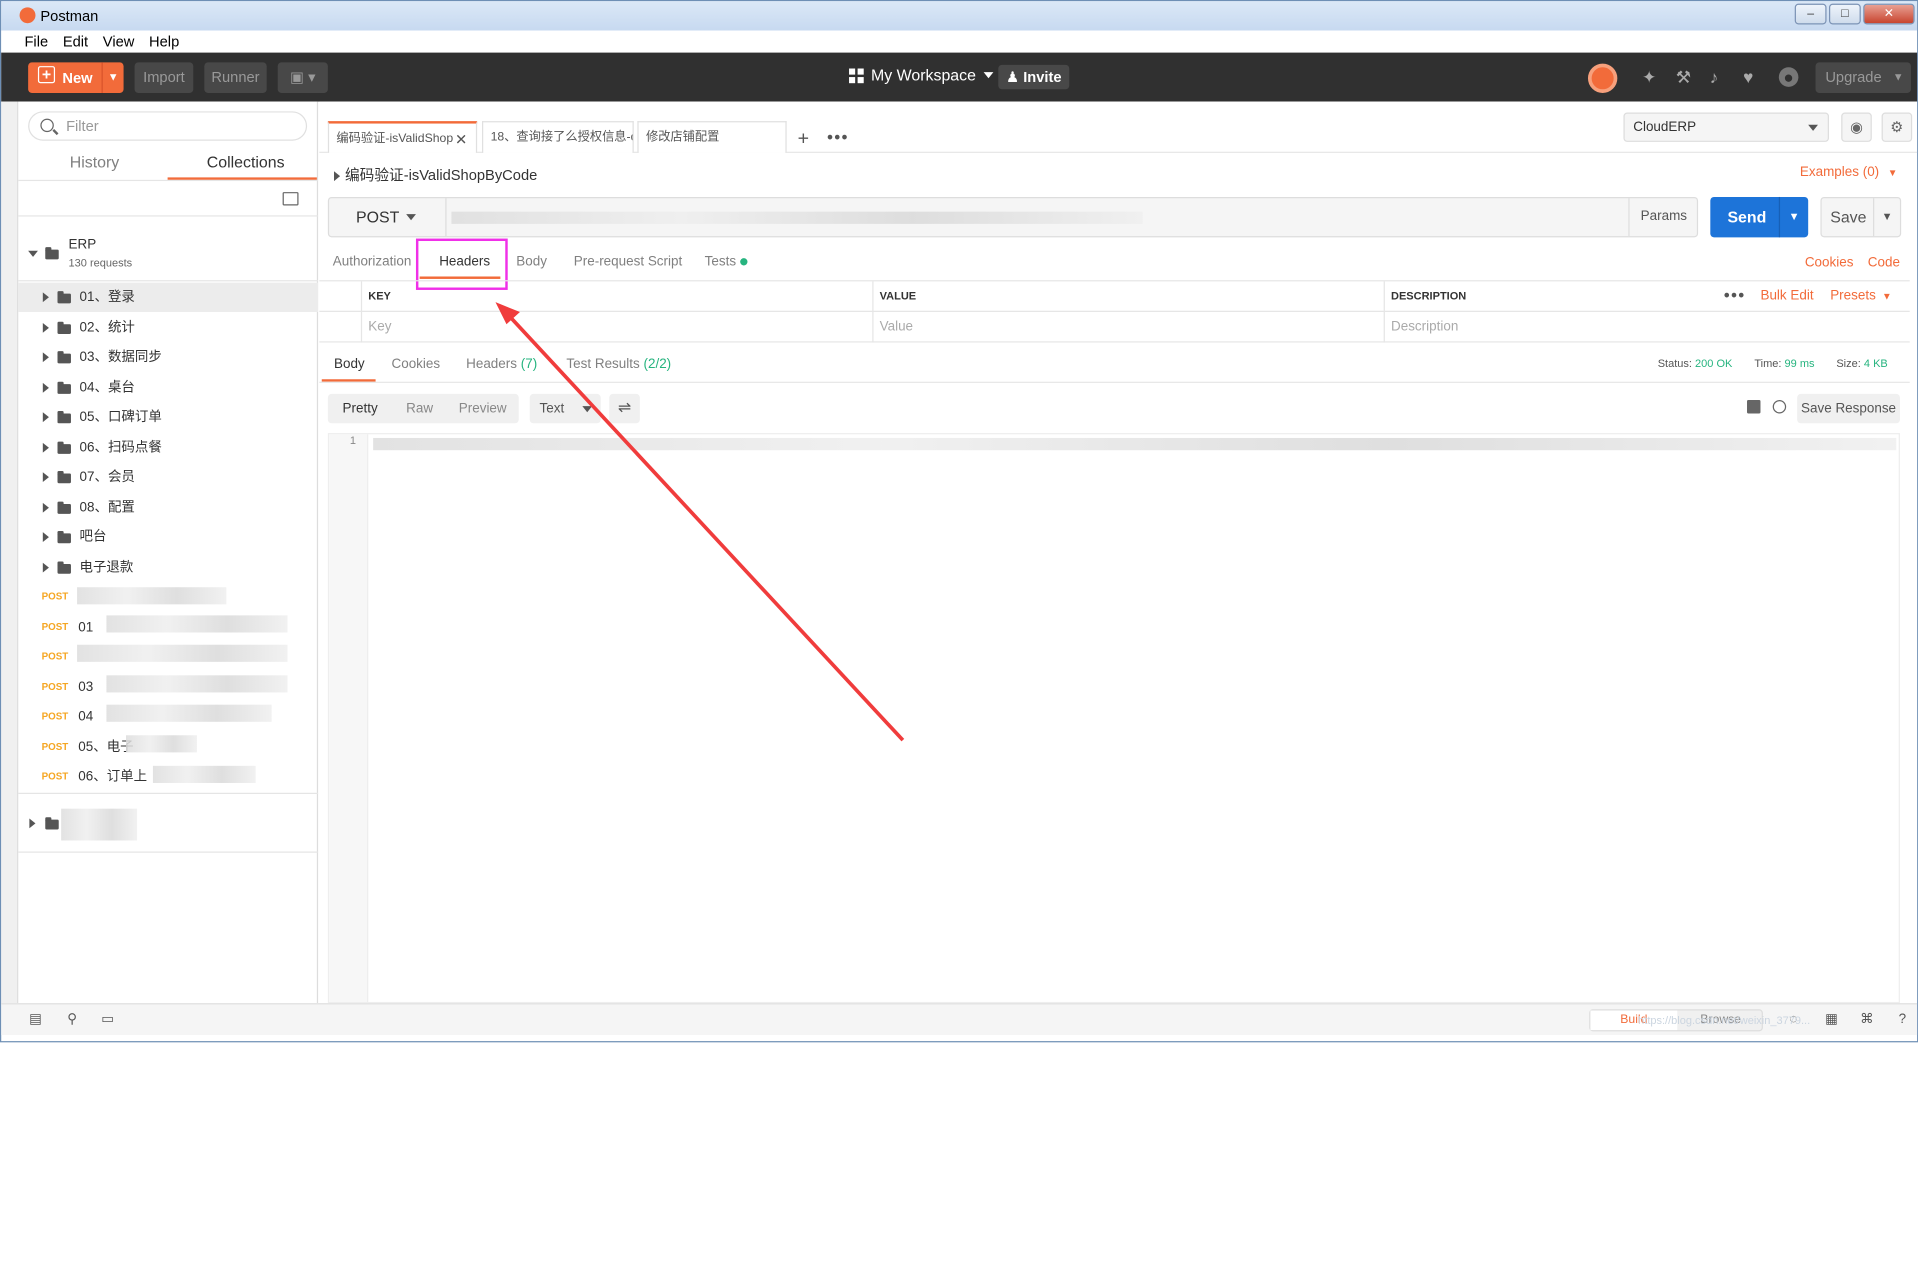 The height and width of the screenshot is (1275, 1918). What do you see at coordinates (1884, 263) in the screenshot?
I see `code-link: Code` at bounding box center [1884, 263].